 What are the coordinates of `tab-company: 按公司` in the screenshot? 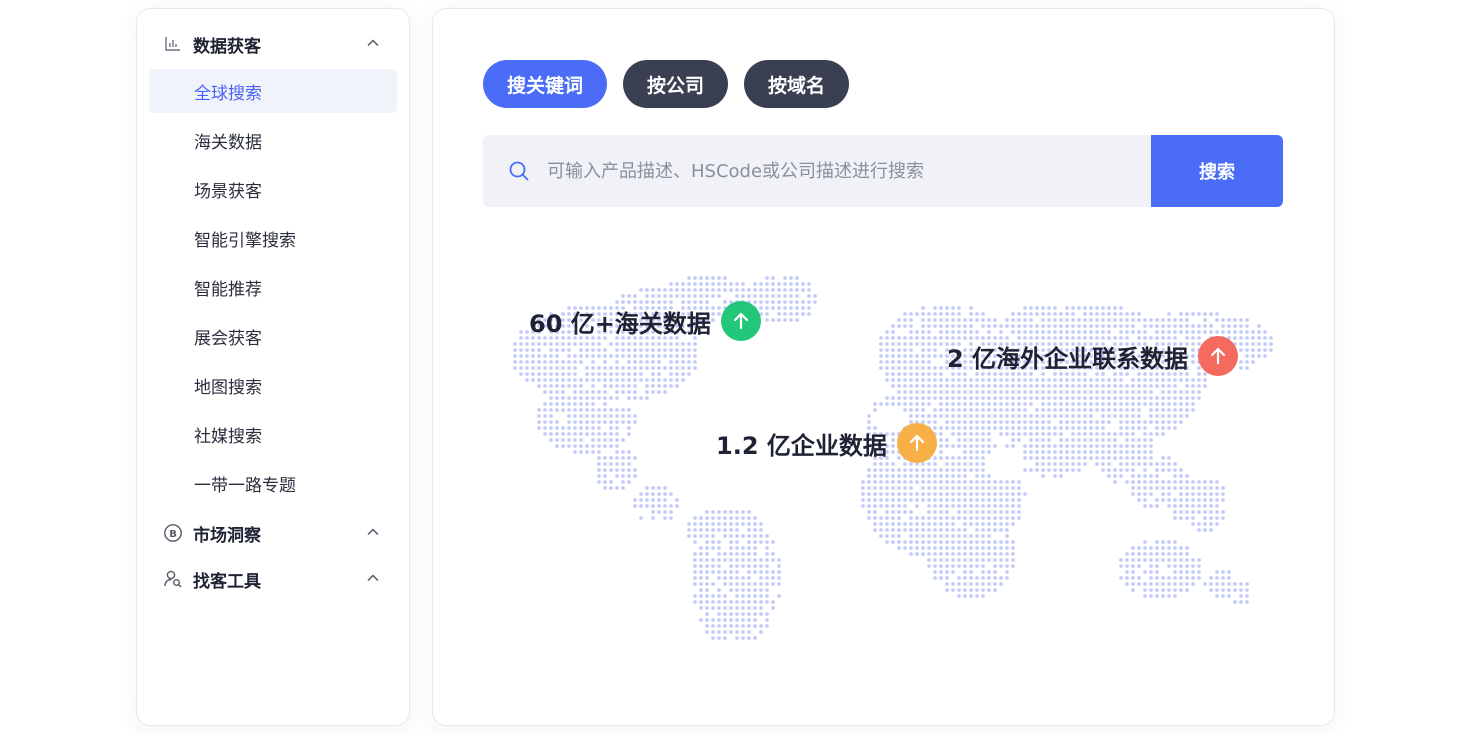 It's located at (676, 84).